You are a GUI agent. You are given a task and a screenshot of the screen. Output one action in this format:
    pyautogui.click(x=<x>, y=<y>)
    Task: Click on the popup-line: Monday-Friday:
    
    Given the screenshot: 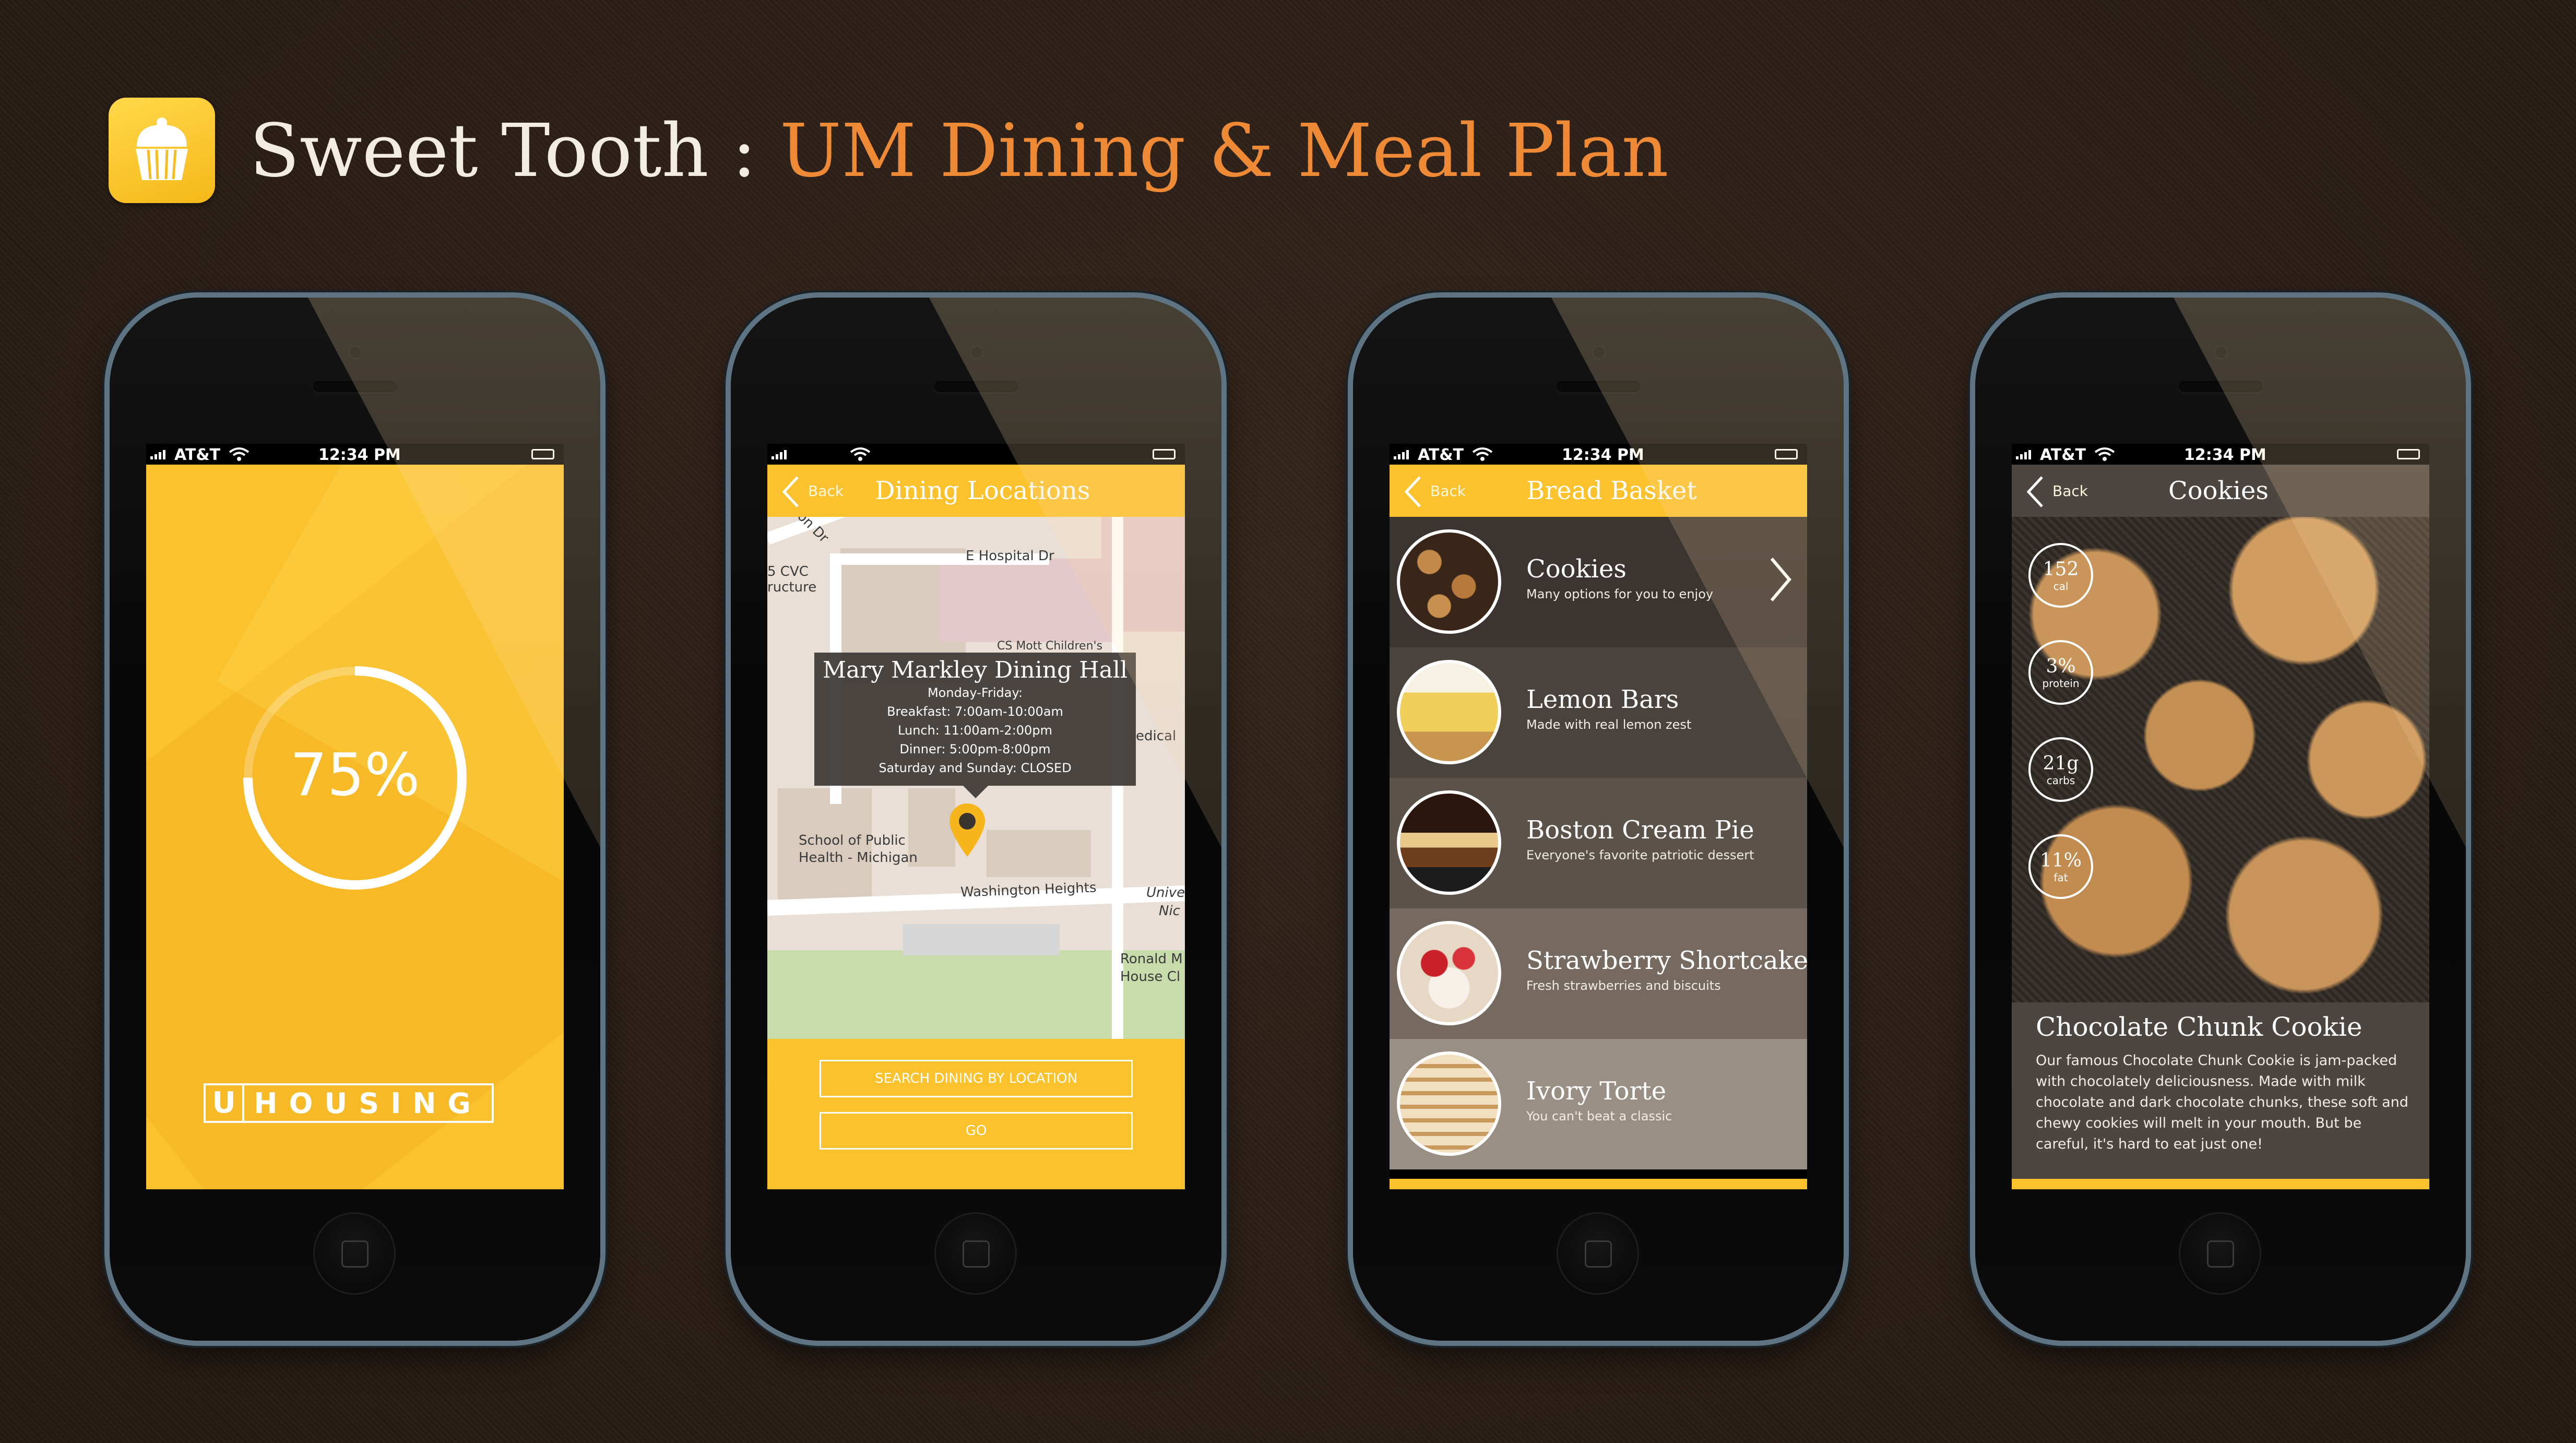 What is the action you would take?
    pyautogui.click(x=975, y=692)
    